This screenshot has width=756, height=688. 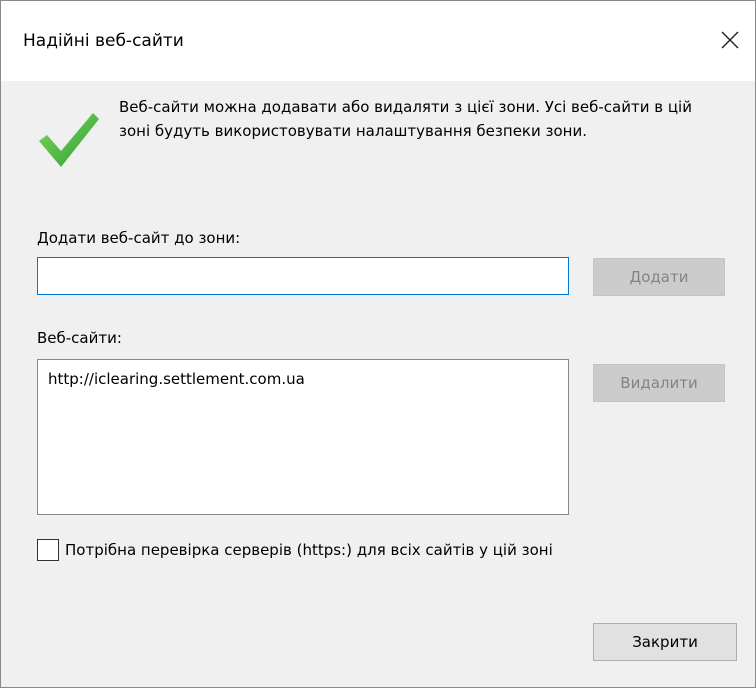 What do you see at coordinates (665, 642) in the screenshot?
I see `close-button: Закрити` at bounding box center [665, 642].